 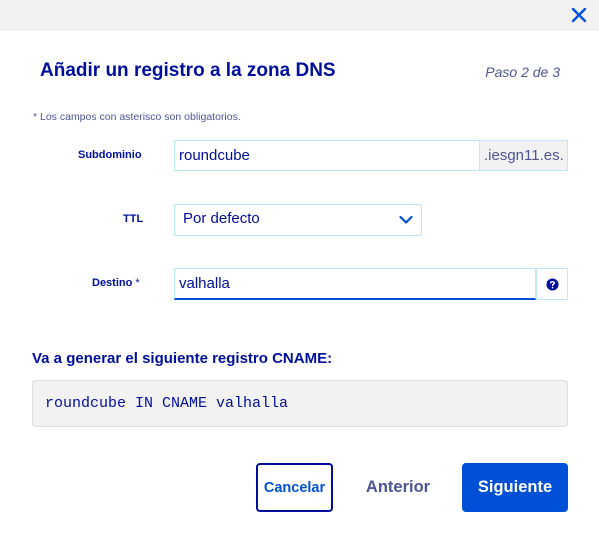 I want to click on target-input: valhalla, so click(x=355, y=284).